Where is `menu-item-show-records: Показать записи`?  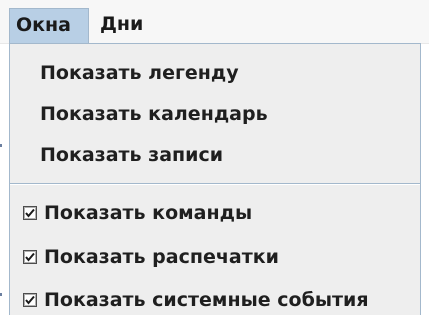 menu-item-show-records: Показать записи is located at coordinates (215, 155).